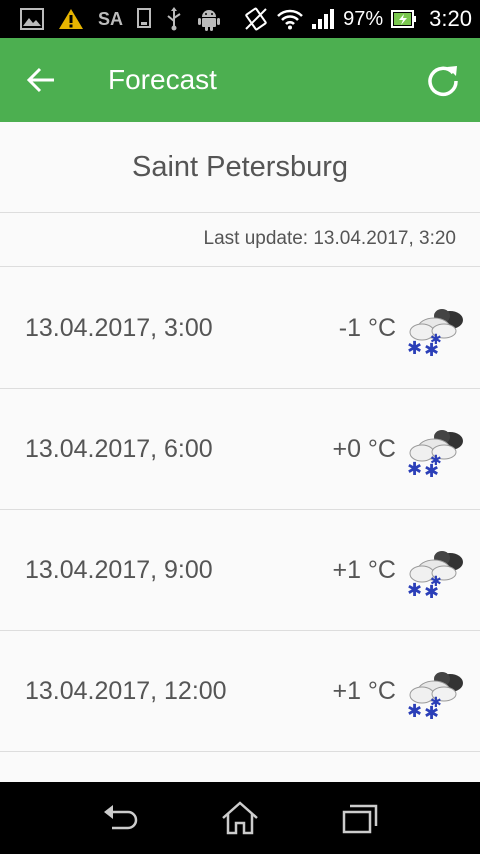 The width and height of the screenshot is (480, 854). What do you see at coordinates (290, 19) in the screenshot?
I see `wifi-icon` at bounding box center [290, 19].